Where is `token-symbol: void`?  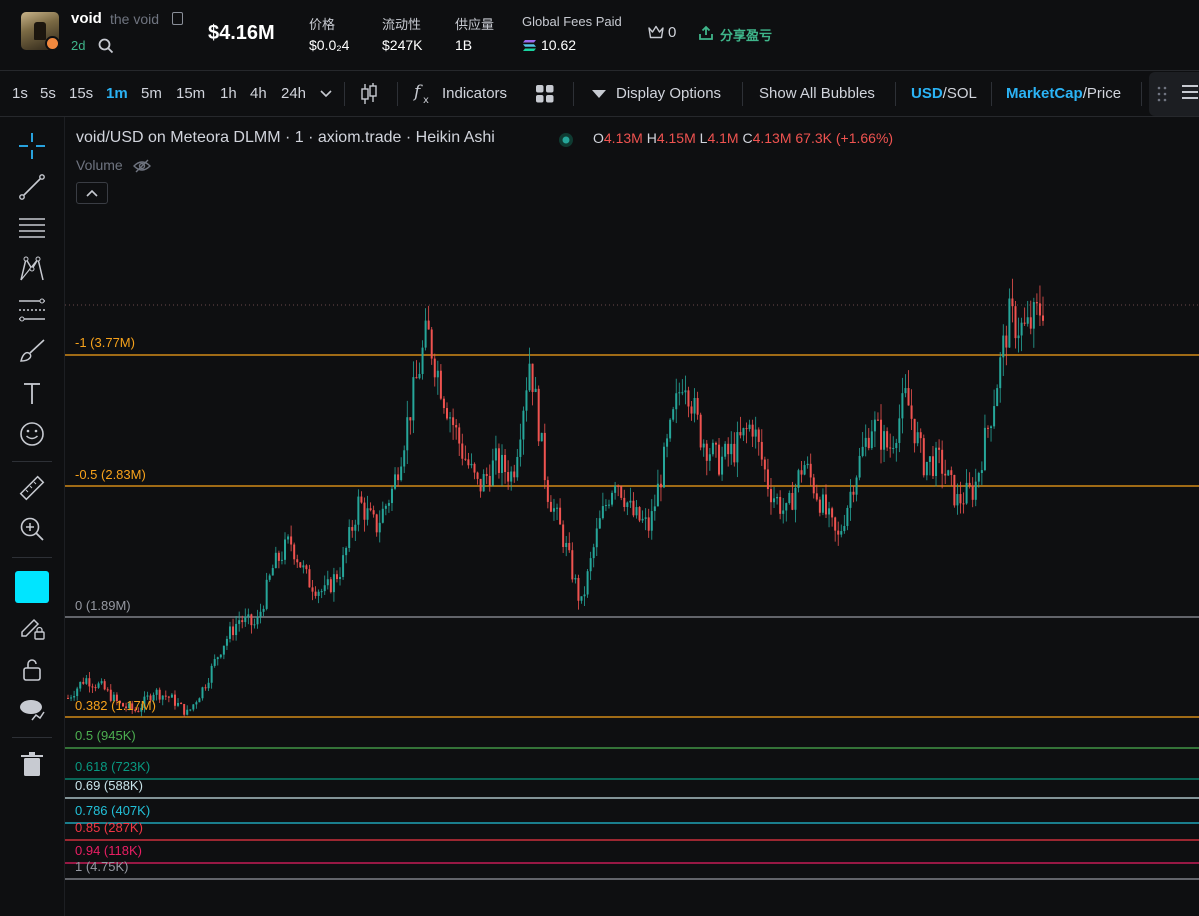 token-symbol: void is located at coordinates (86, 18).